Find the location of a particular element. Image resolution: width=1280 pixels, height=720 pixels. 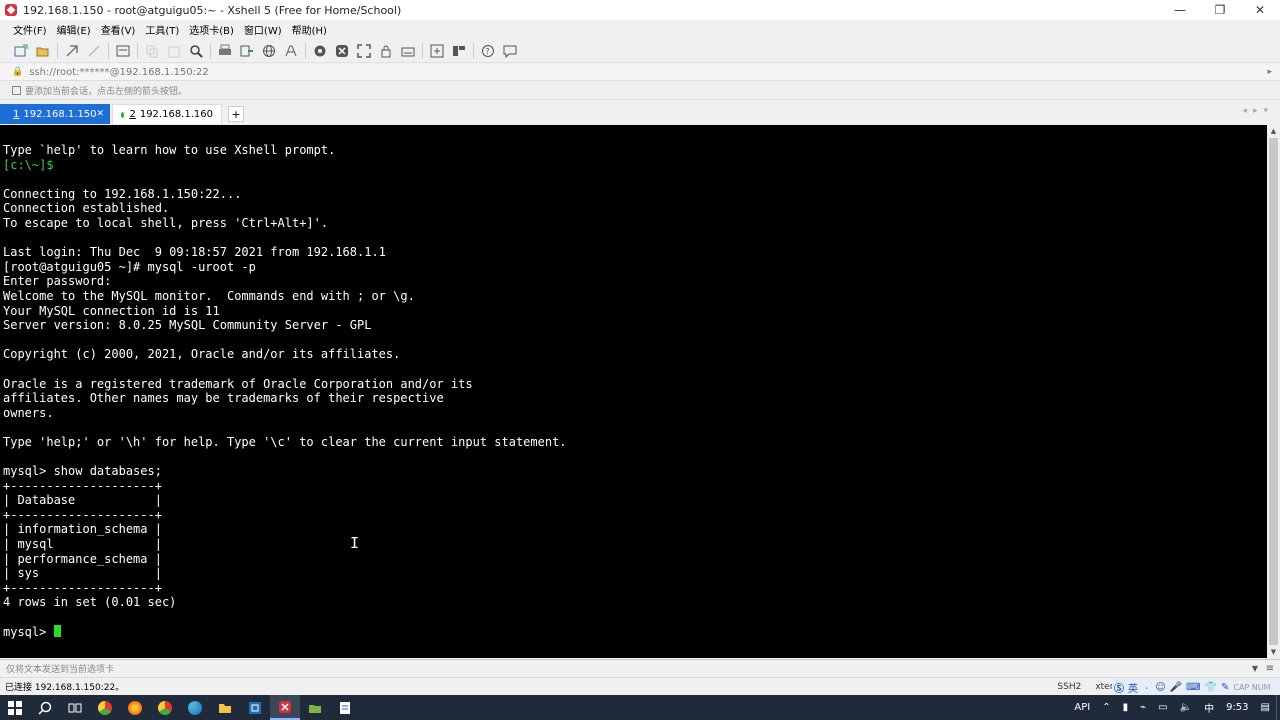

keyboard-icon is located at coordinates (408, 51).